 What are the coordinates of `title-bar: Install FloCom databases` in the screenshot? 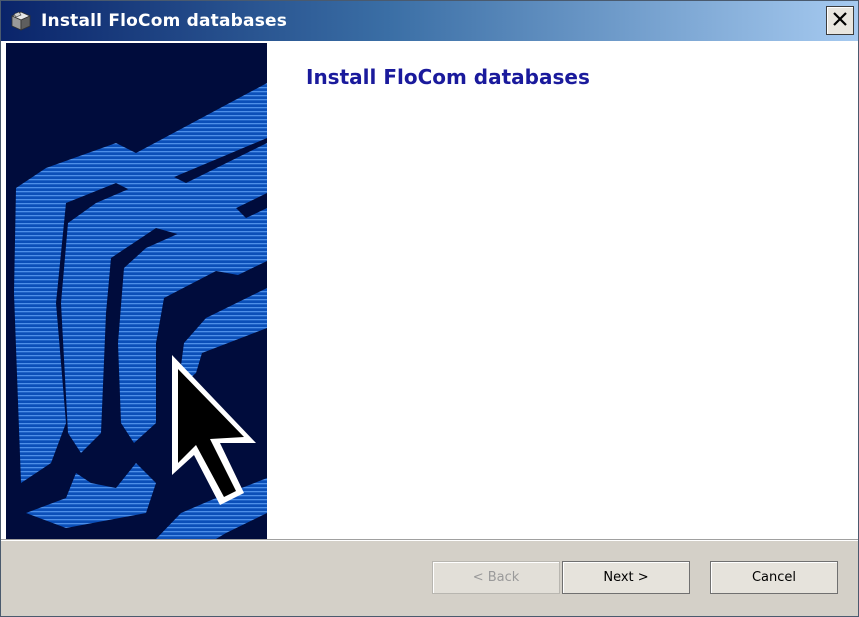 It's located at (429, 21).